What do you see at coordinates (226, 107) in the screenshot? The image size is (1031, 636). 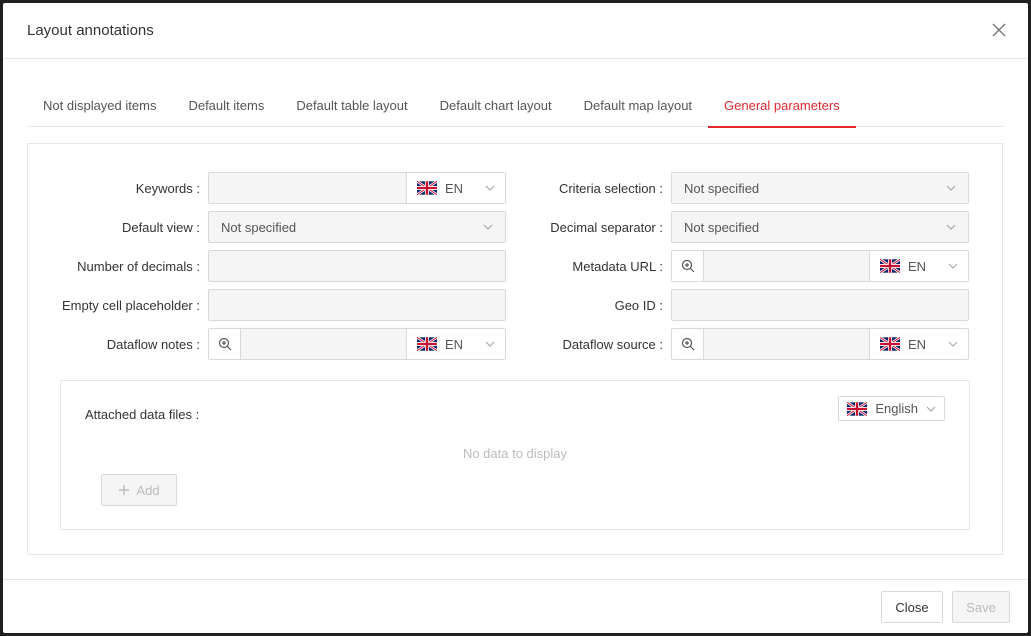 I see `tab-default-items: Default items` at bounding box center [226, 107].